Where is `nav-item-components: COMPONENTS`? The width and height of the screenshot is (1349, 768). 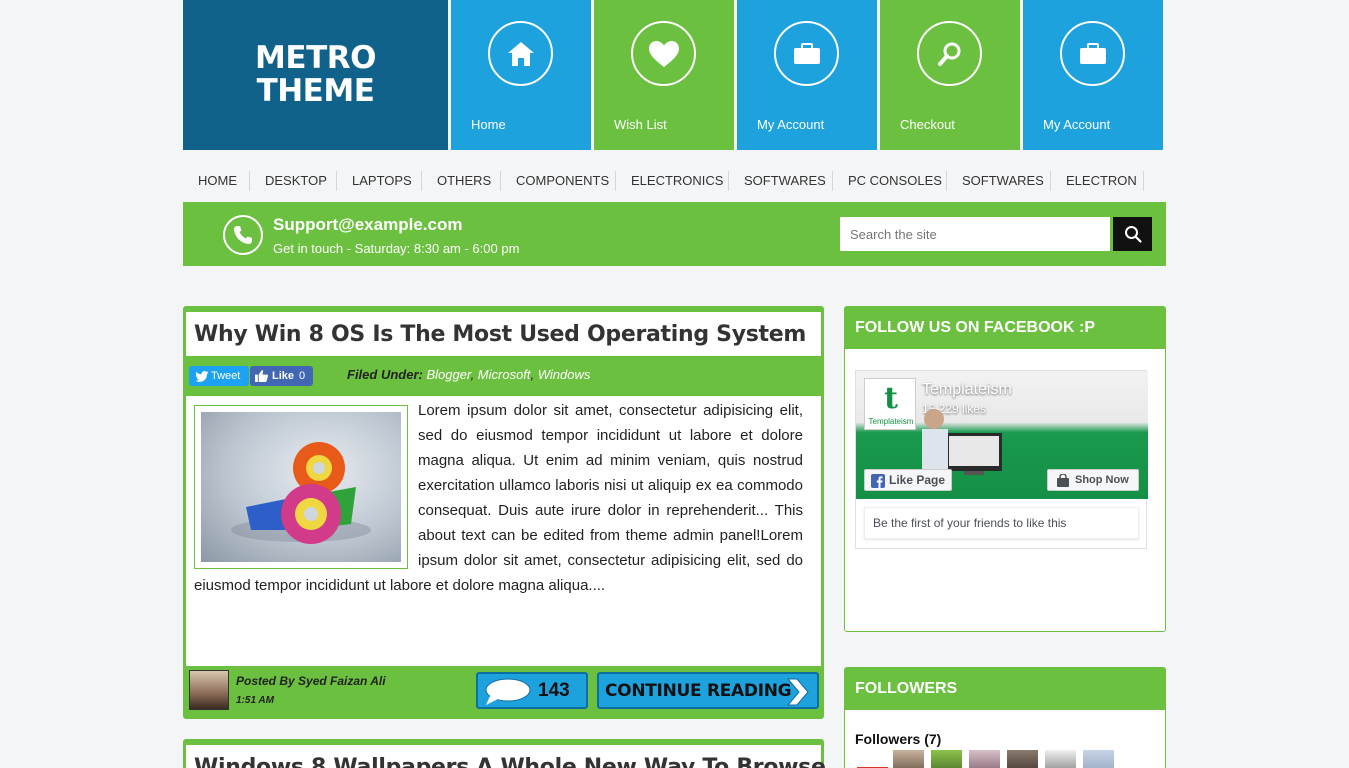
nav-item-components: COMPONENTS is located at coordinates (562, 181).